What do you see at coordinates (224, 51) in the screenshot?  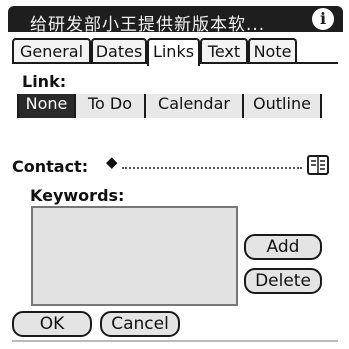 I see `tab-text: Text` at bounding box center [224, 51].